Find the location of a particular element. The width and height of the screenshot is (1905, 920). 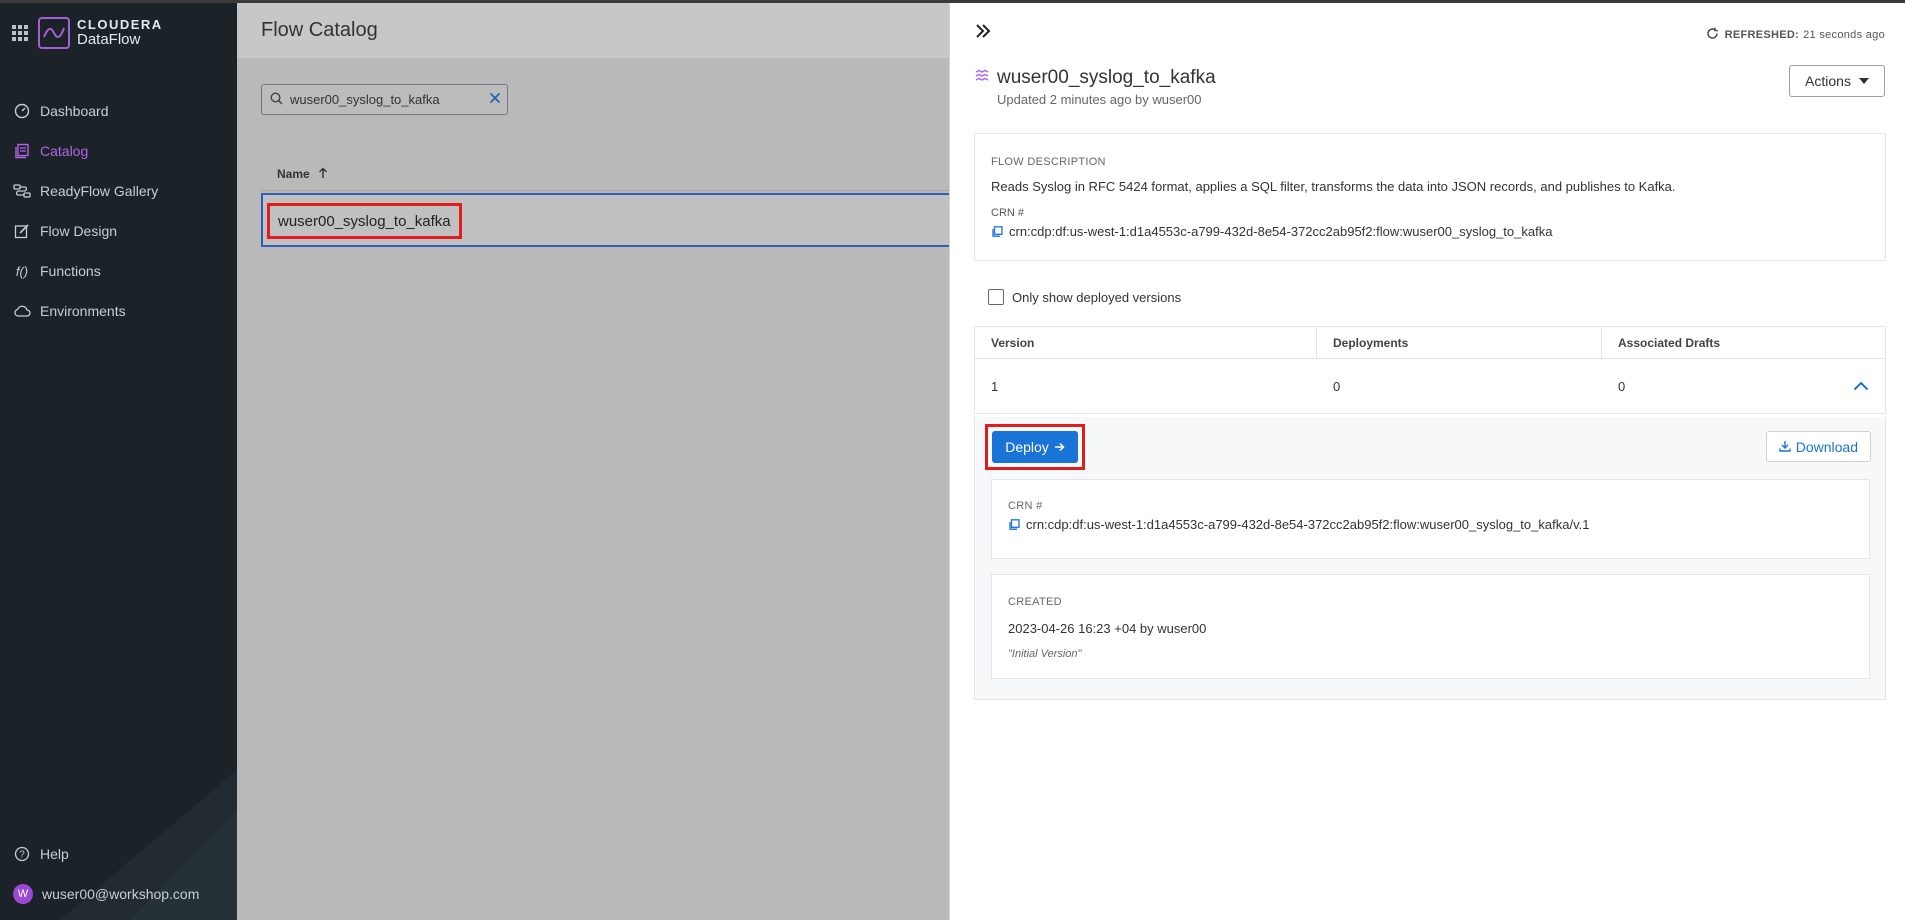

search-value: wuser00_syslog_to_kafka is located at coordinates (365, 99).